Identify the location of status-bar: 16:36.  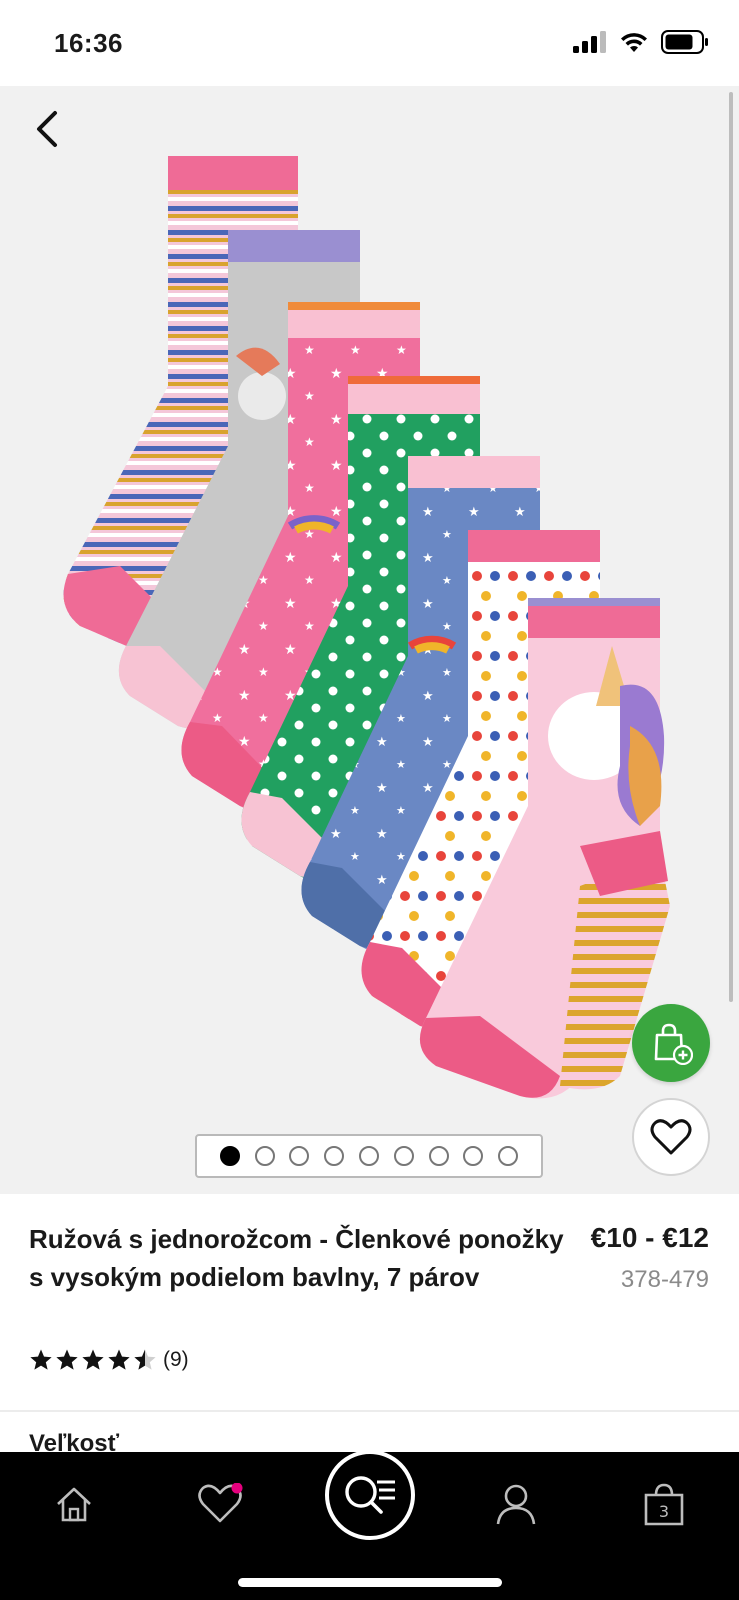
(369, 43).